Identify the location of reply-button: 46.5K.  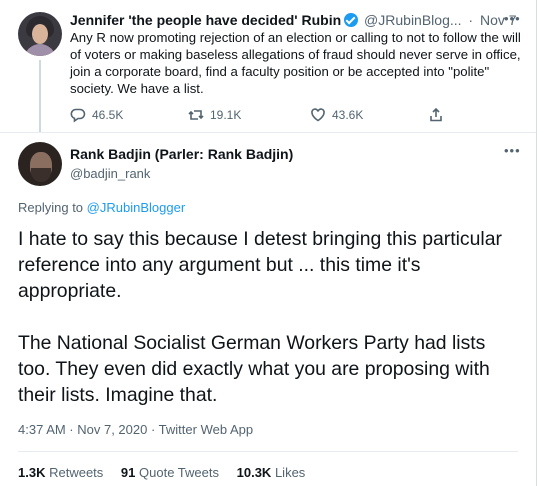
(96, 115).